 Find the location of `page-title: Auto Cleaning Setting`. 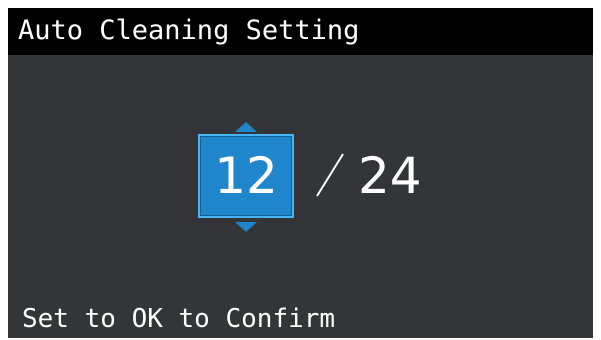

page-title: Auto Cleaning Setting is located at coordinates (189, 30).